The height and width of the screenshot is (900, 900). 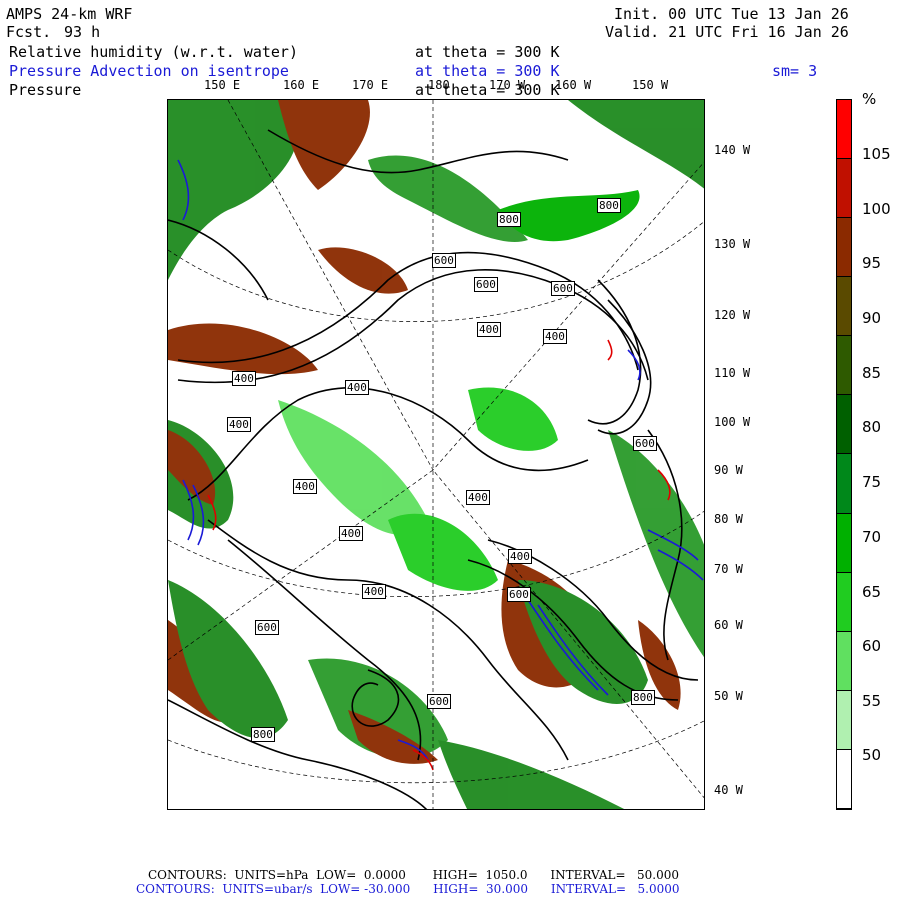 I want to click on lon-label: 170 E, so click(x=370, y=85).